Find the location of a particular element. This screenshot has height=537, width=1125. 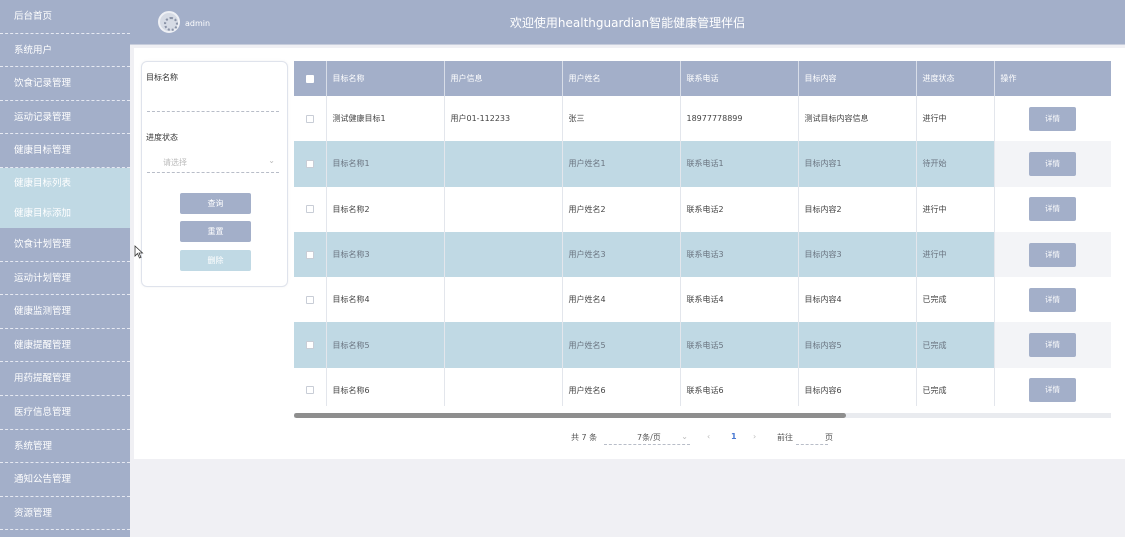

cell-phone: 联系电话3 is located at coordinates (739, 254).